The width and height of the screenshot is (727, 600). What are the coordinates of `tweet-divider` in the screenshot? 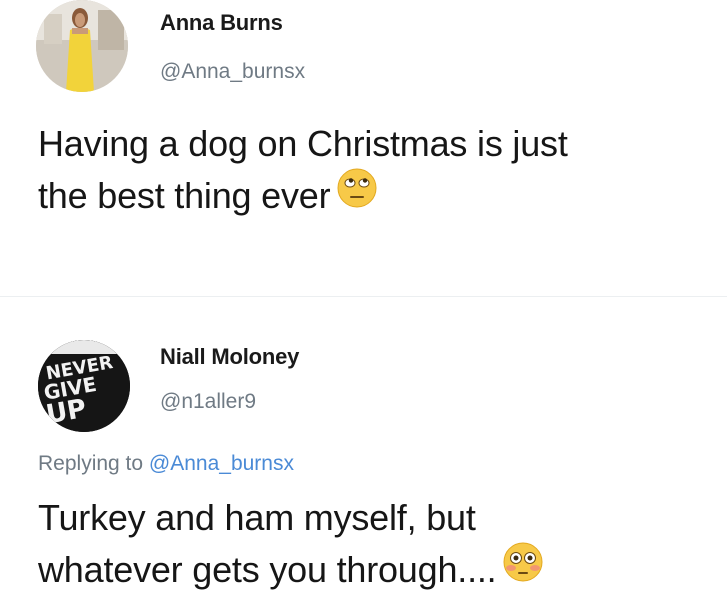 It's located at (363, 296).